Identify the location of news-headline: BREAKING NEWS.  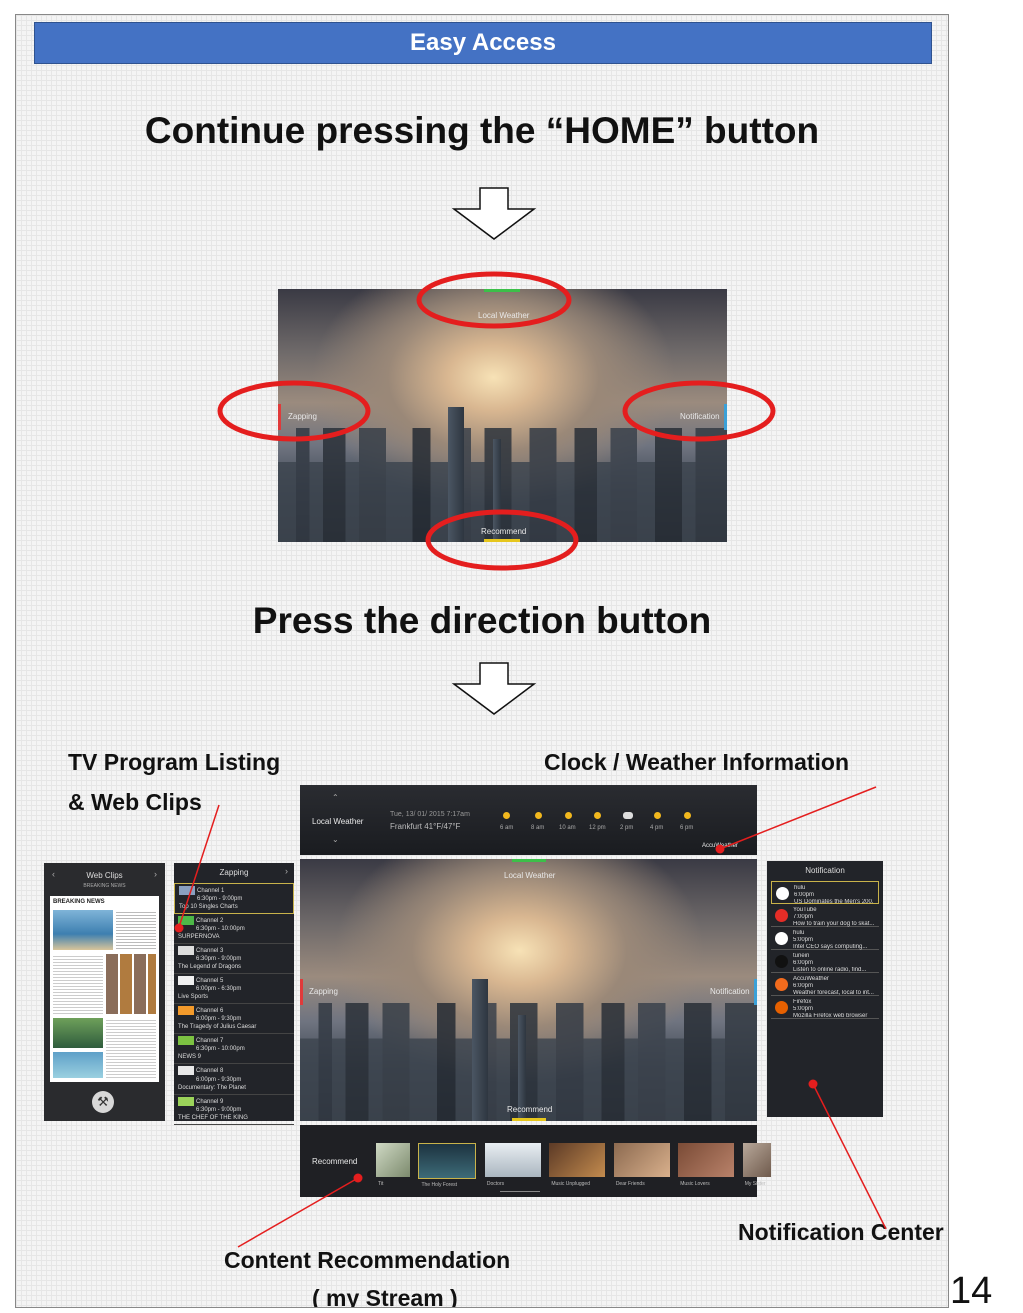
(79, 902).